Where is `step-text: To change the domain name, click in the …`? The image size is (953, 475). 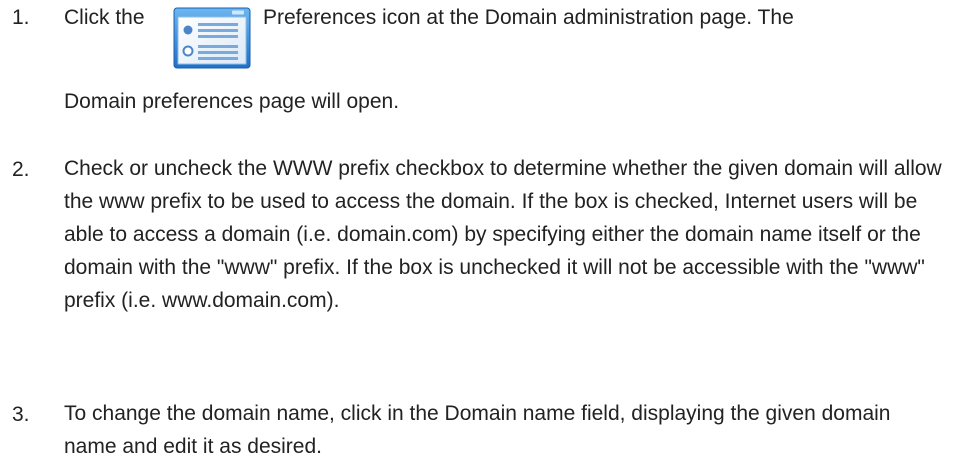 step-text: To change the domain name, click in the … is located at coordinates (477, 430).